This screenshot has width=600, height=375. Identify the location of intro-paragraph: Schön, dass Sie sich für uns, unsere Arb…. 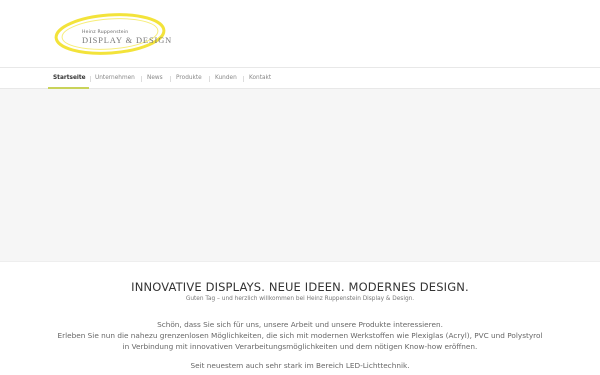
(300, 324).